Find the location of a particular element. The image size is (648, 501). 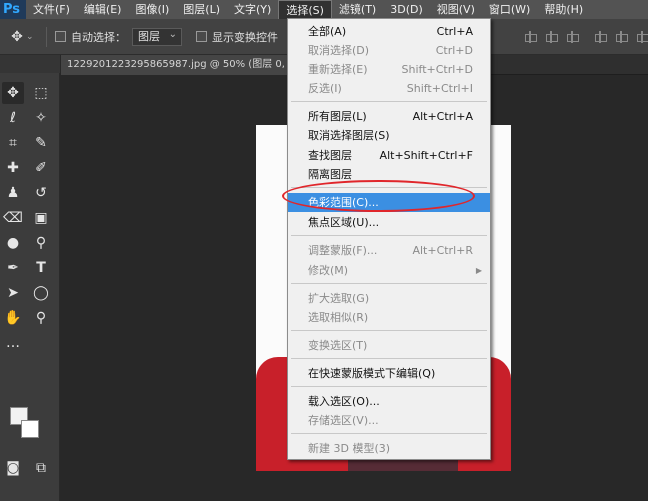

move-icon: ✥ is located at coordinates (17, 37).